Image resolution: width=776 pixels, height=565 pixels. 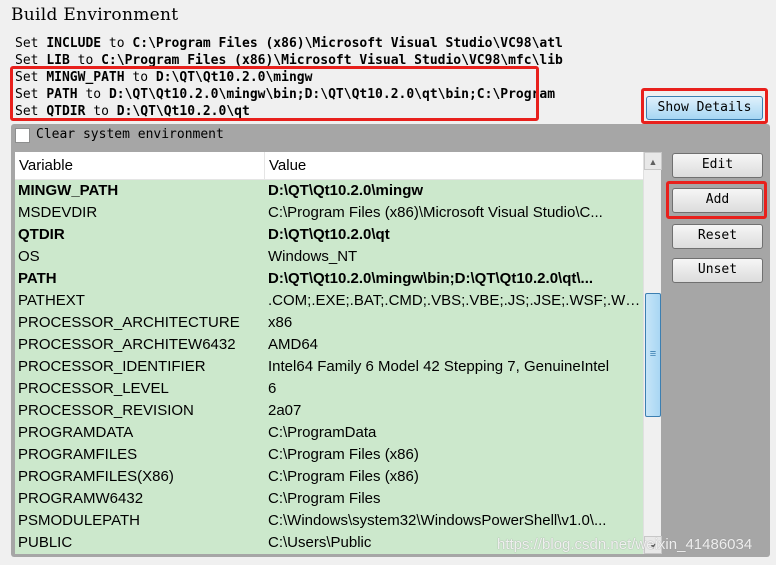 I want to click on table-row: PROCESSOR_REVISION 2a07, so click(x=329, y=411).